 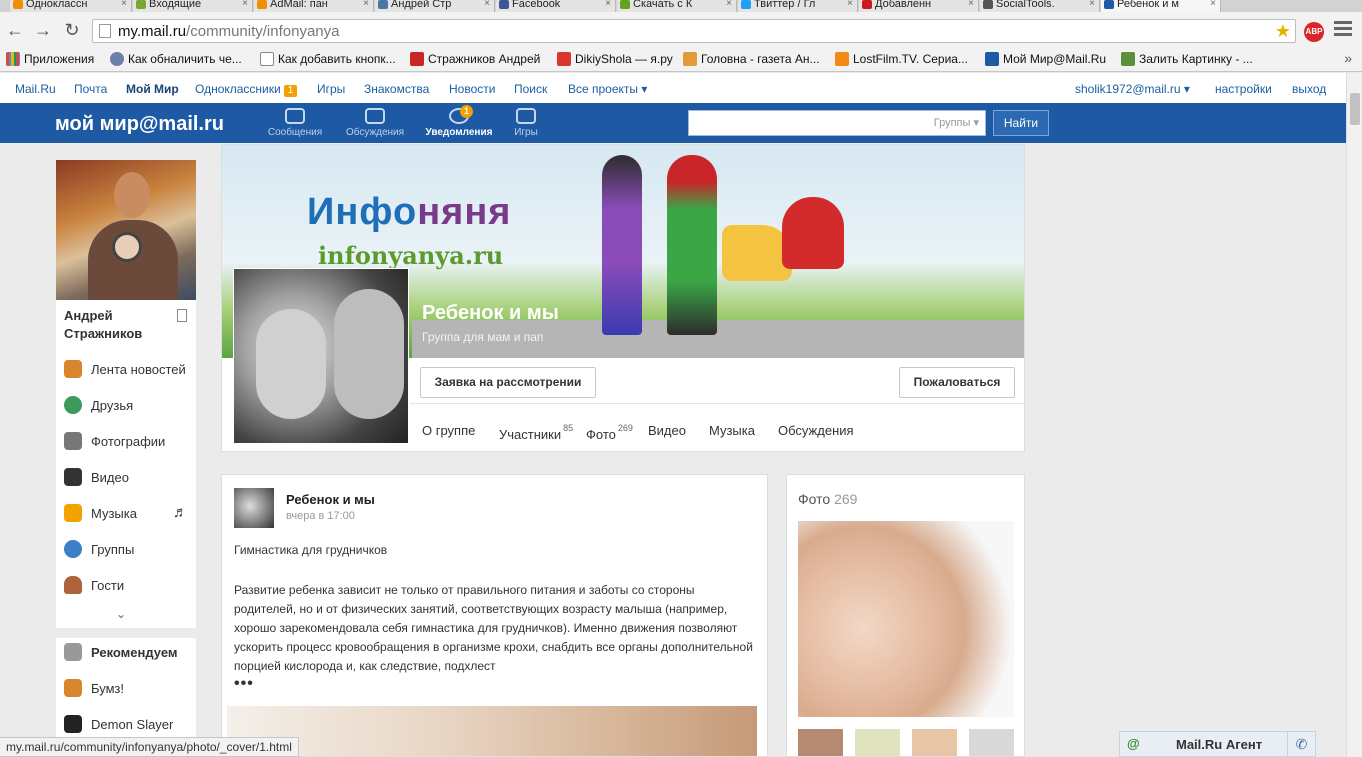 I want to click on mailru-agent-widget: @ Mail.Ru Агент ✆, so click(x=1217, y=744).